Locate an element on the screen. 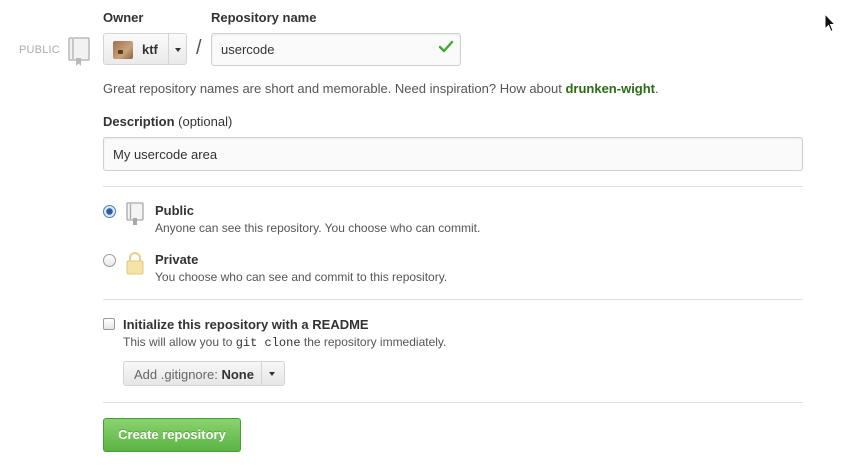 The height and width of the screenshot is (465, 841). public-radio is located at coordinates (109, 211).